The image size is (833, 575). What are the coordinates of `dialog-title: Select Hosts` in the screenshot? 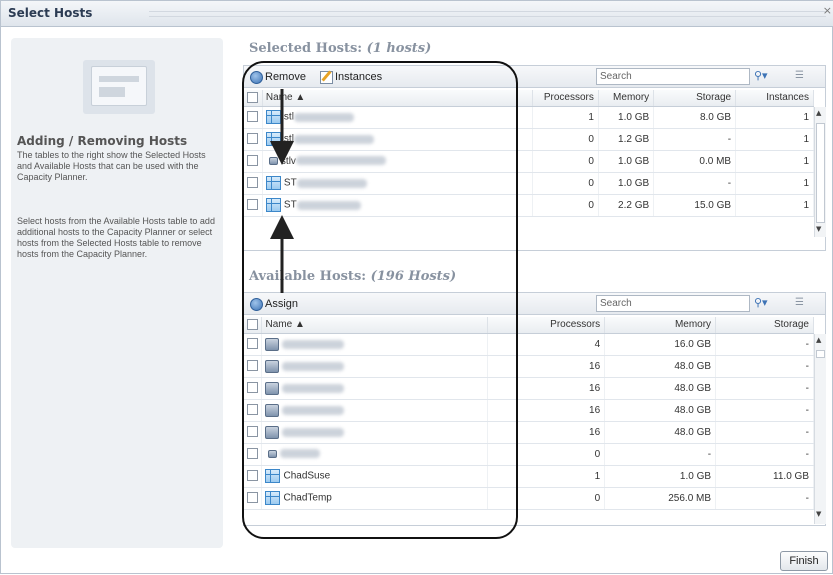 It's located at (50, 13).